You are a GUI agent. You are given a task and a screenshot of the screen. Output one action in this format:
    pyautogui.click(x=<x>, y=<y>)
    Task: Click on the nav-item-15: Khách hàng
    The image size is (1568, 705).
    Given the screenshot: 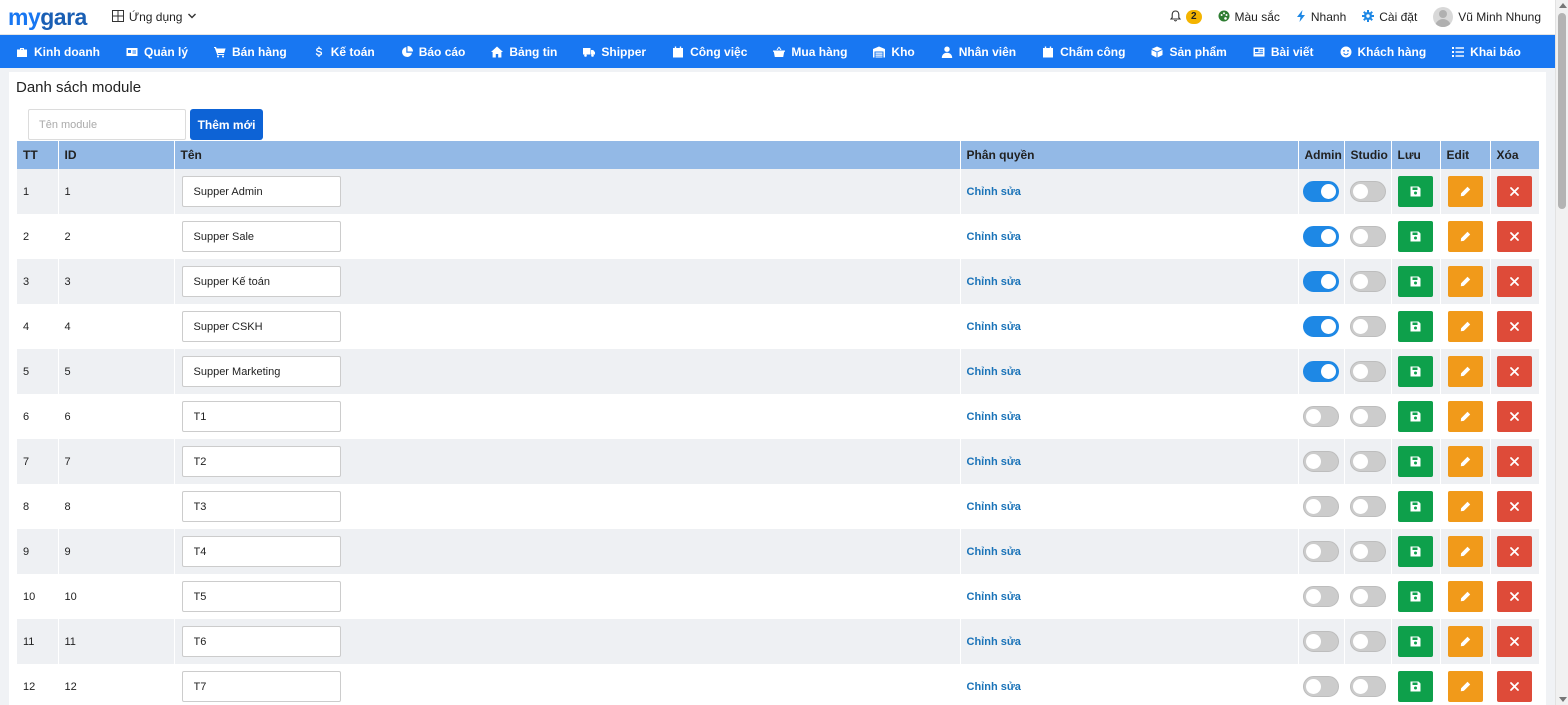 What is the action you would take?
    pyautogui.click(x=1383, y=52)
    